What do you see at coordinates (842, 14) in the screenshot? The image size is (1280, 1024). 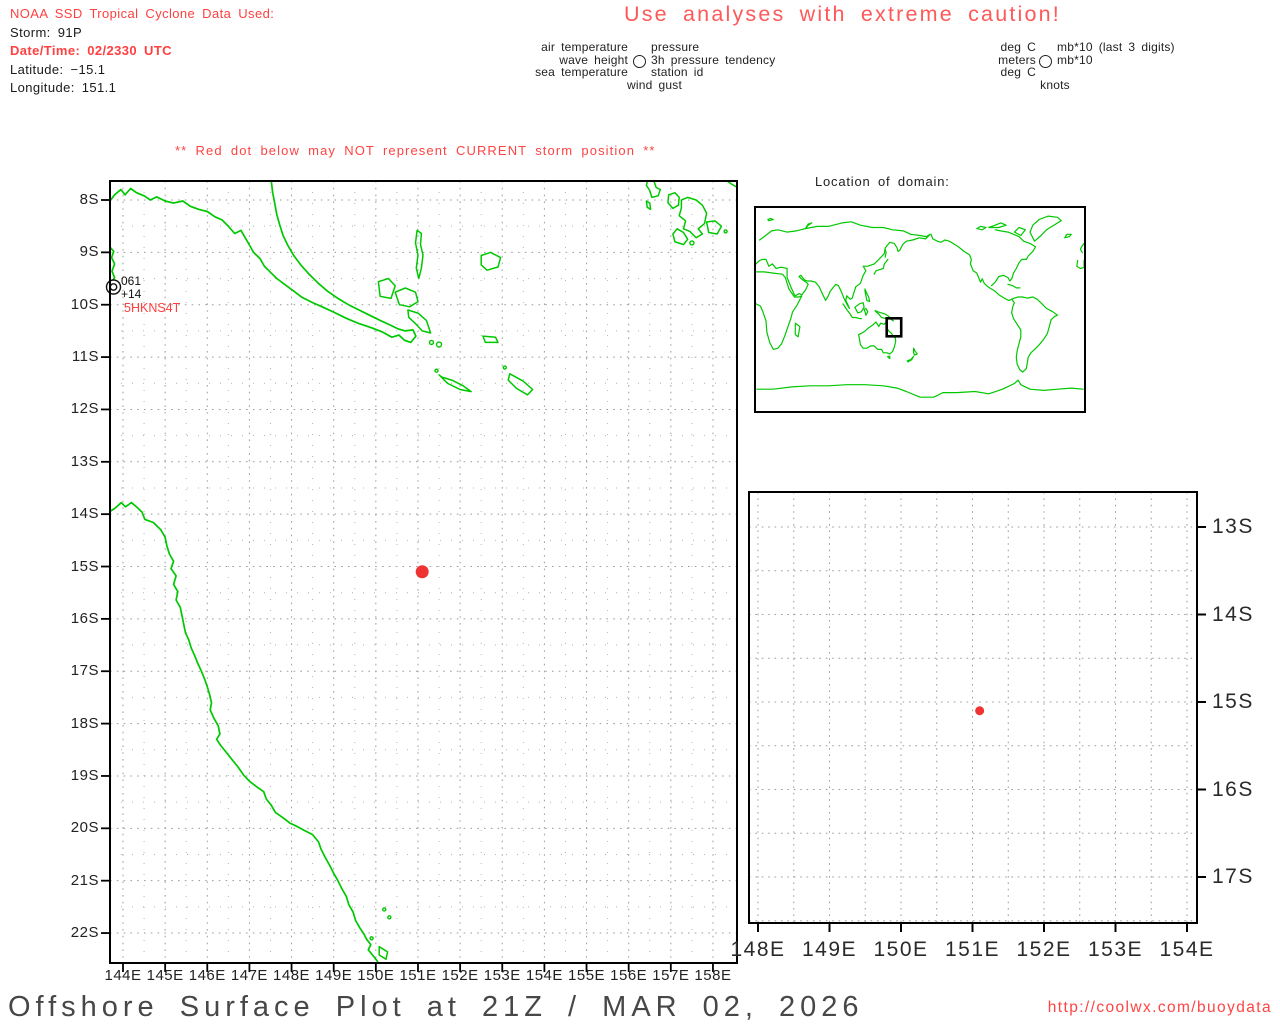 I see `caution-banner: Use analyses with extreme caution!` at bounding box center [842, 14].